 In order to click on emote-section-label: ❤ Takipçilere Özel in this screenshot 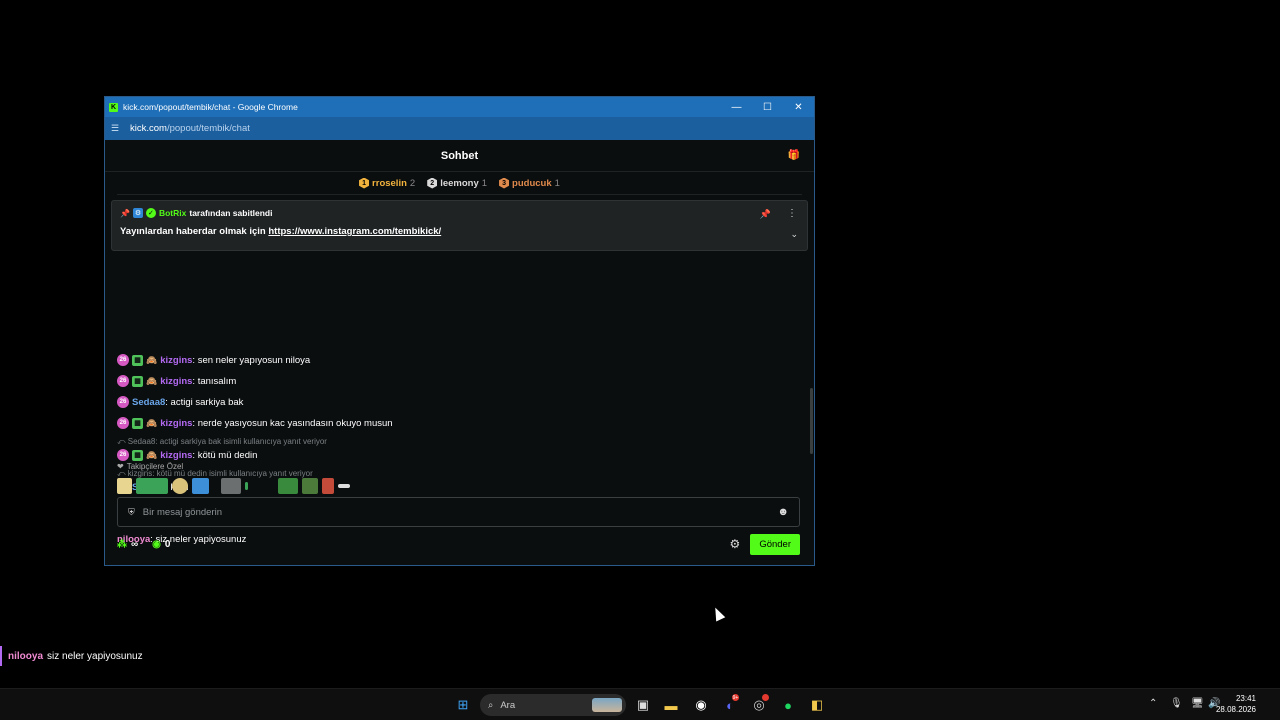, I will do `click(462, 466)`.